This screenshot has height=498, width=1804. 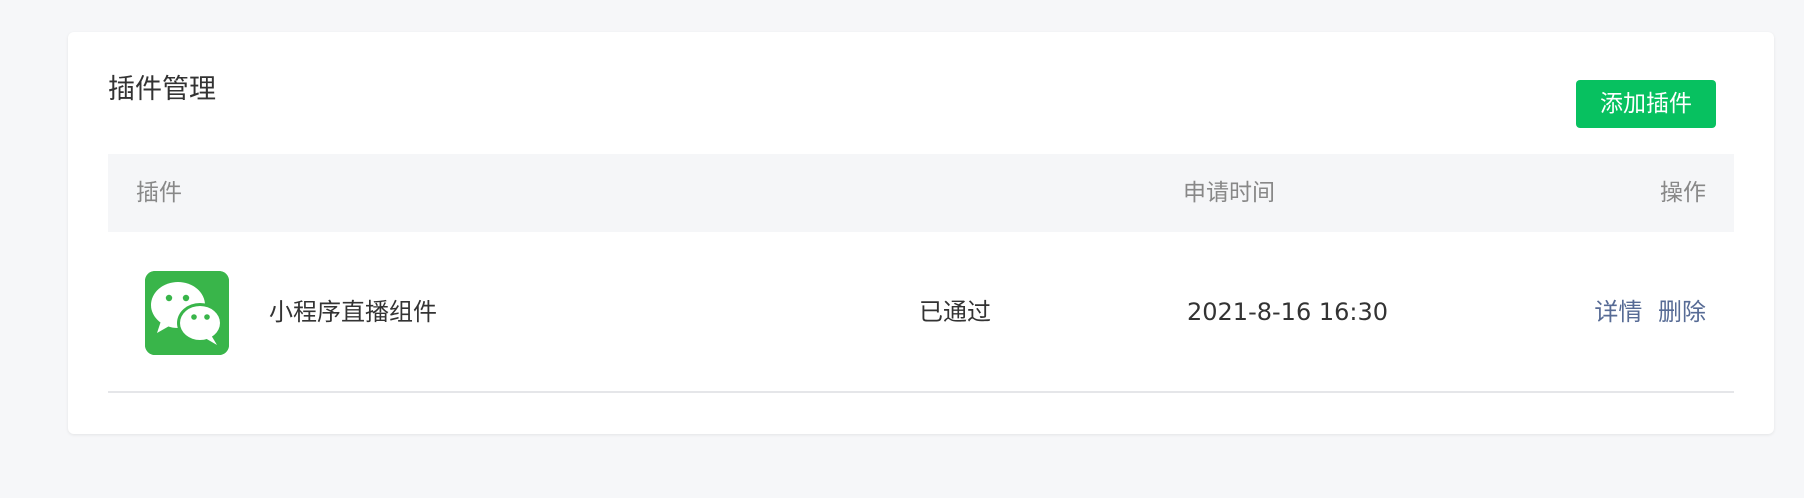 What do you see at coordinates (162, 89) in the screenshot?
I see `page-title: 插件管理` at bounding box center [162, 89].